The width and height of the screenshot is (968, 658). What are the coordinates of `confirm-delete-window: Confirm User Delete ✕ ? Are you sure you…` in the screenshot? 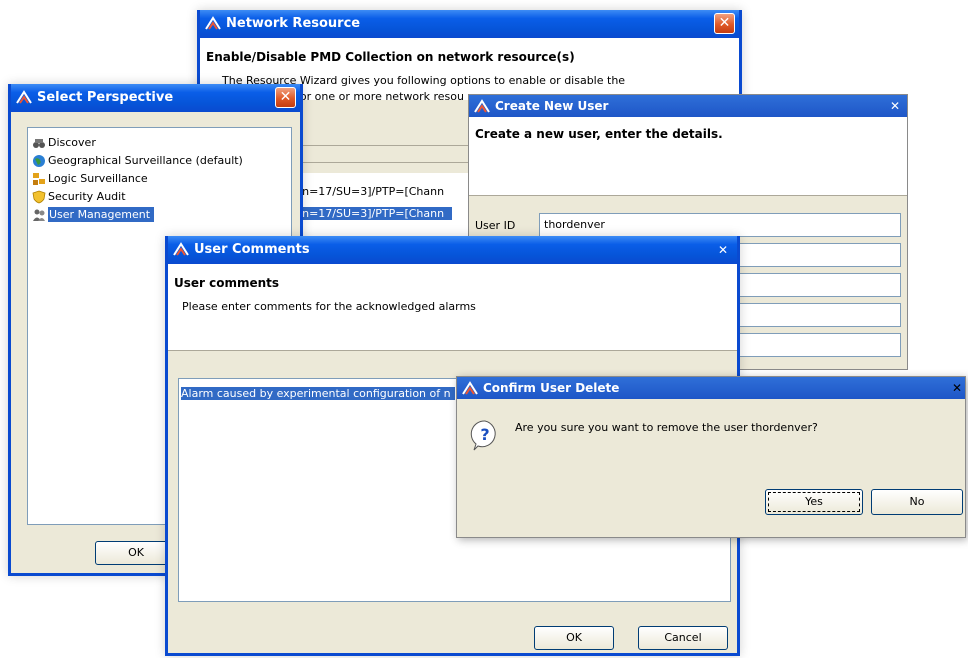 It's located at (711, 457).